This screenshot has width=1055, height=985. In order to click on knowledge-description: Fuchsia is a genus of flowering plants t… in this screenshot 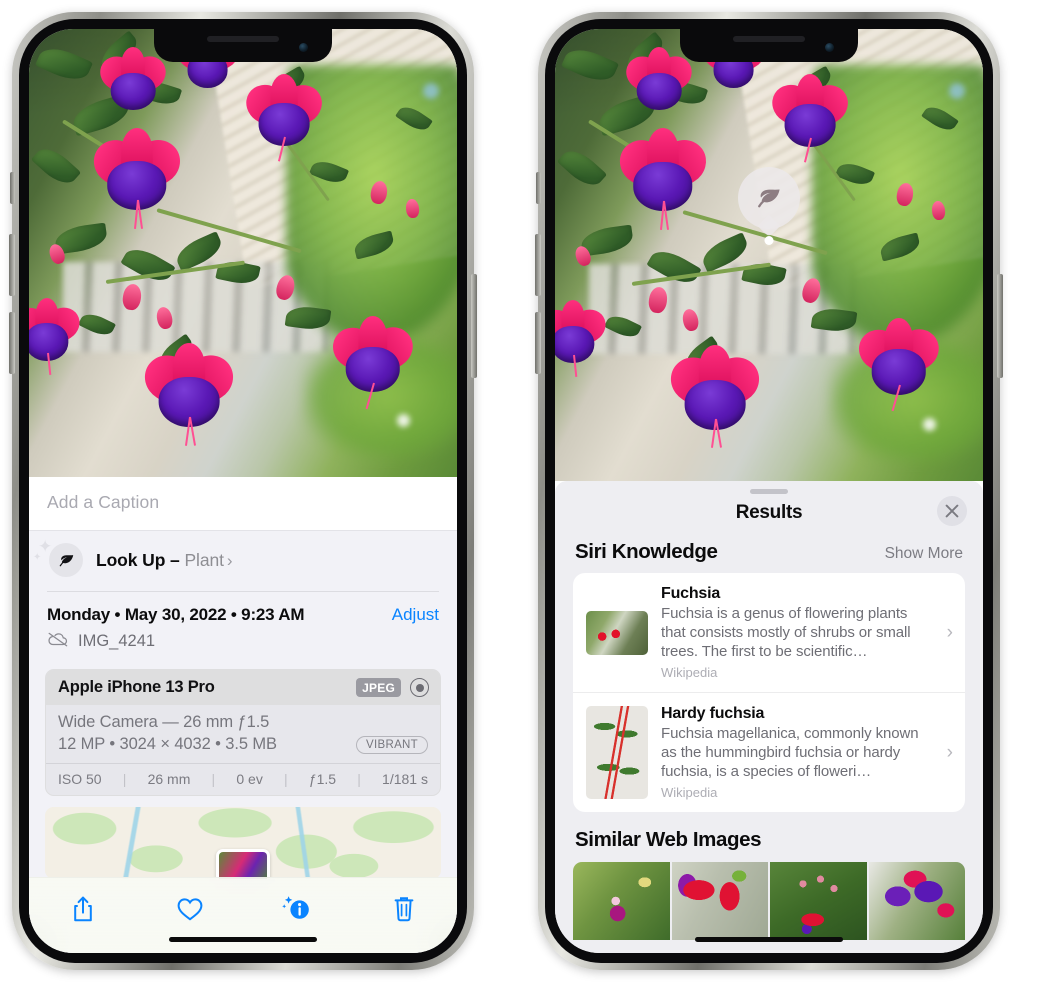, I will do `click(786, 633)`.